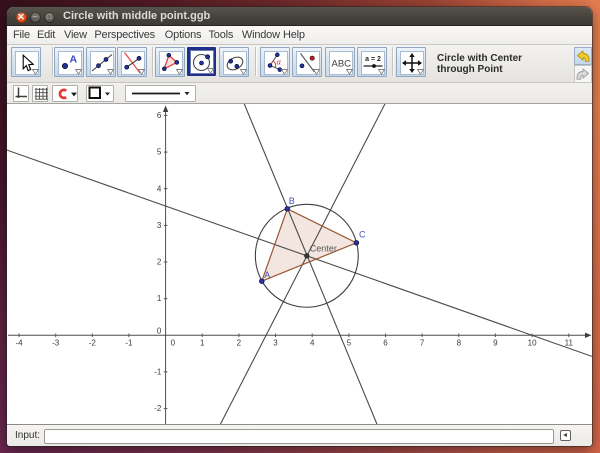 This screenshot has width=600, height=453. What do you see at coordinates (278, 61) in the screenshot?
I see `svg-text: α` at bounding box center [278, 61].